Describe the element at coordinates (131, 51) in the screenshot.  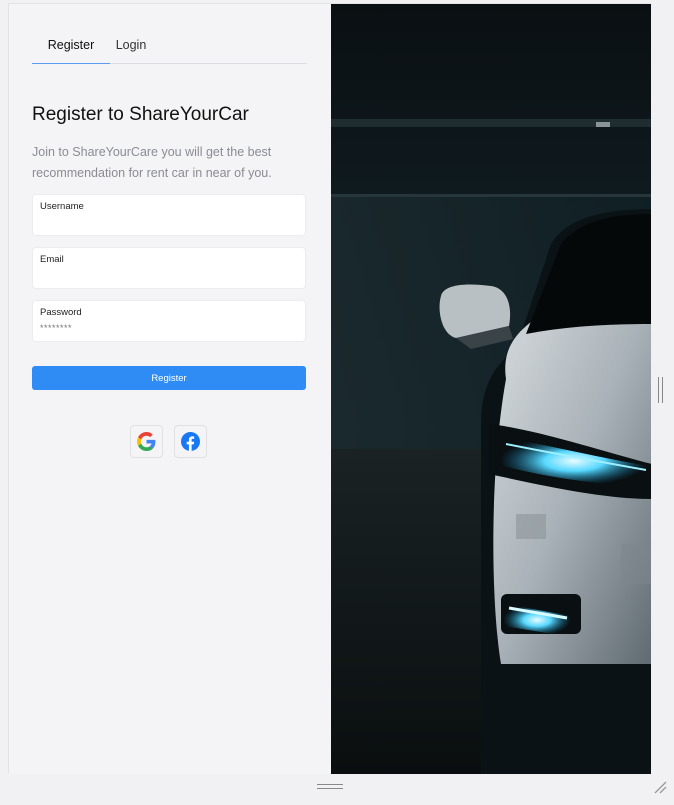
I see `tab-login: Login` at that location.